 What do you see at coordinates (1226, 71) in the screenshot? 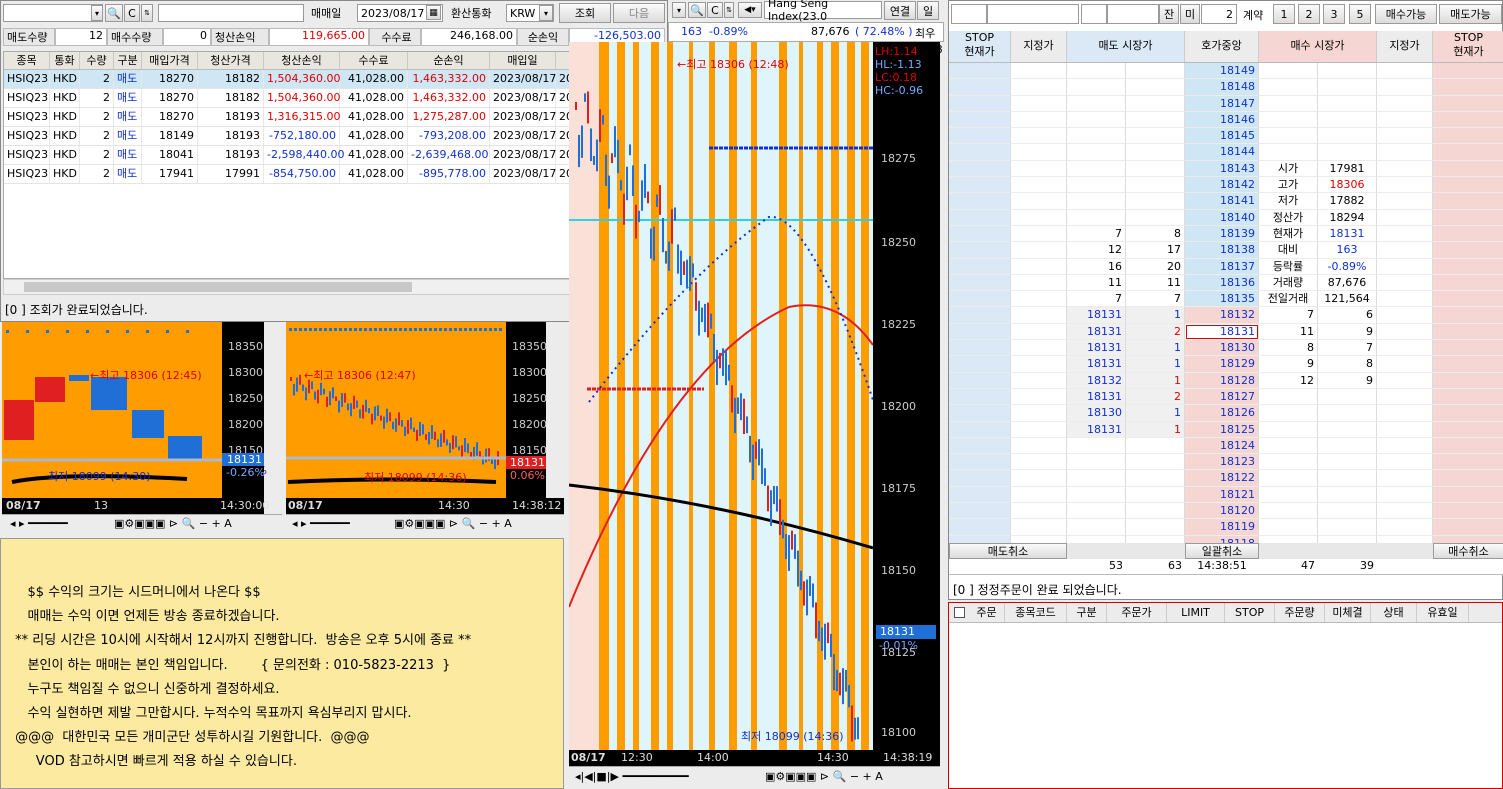
I see `price-row: 18149` at bounding box center [1226, 71].